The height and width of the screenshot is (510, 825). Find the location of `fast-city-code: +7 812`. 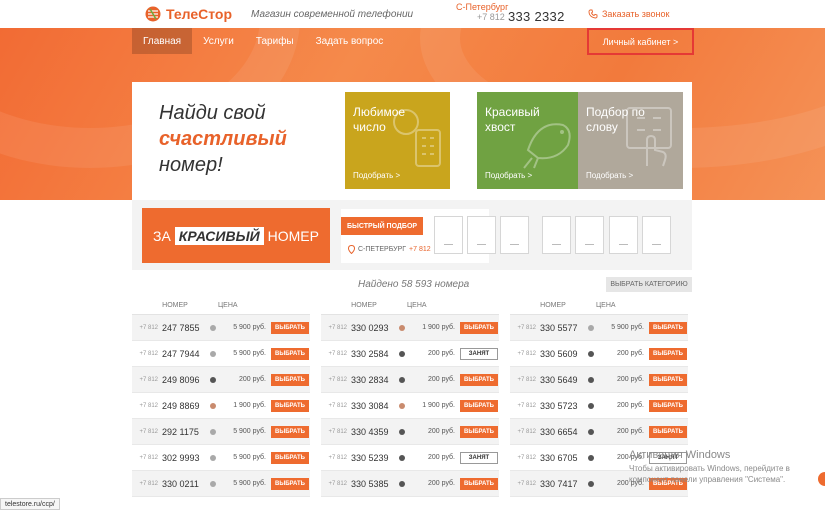

fast-city-code: +7 812 is located at coordinates (420, 249).